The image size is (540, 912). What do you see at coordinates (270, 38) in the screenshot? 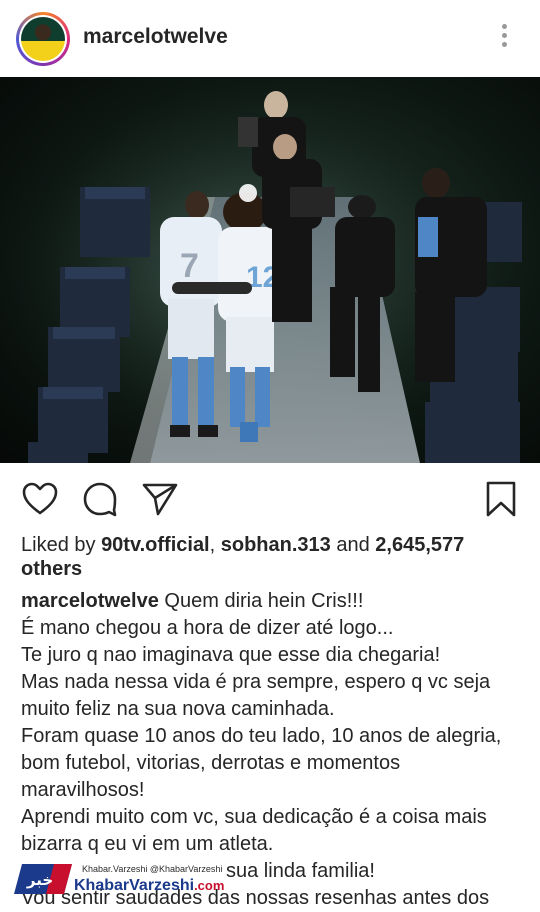
I see `post-header: marcelotwelve` at bounding box center [270, 38].